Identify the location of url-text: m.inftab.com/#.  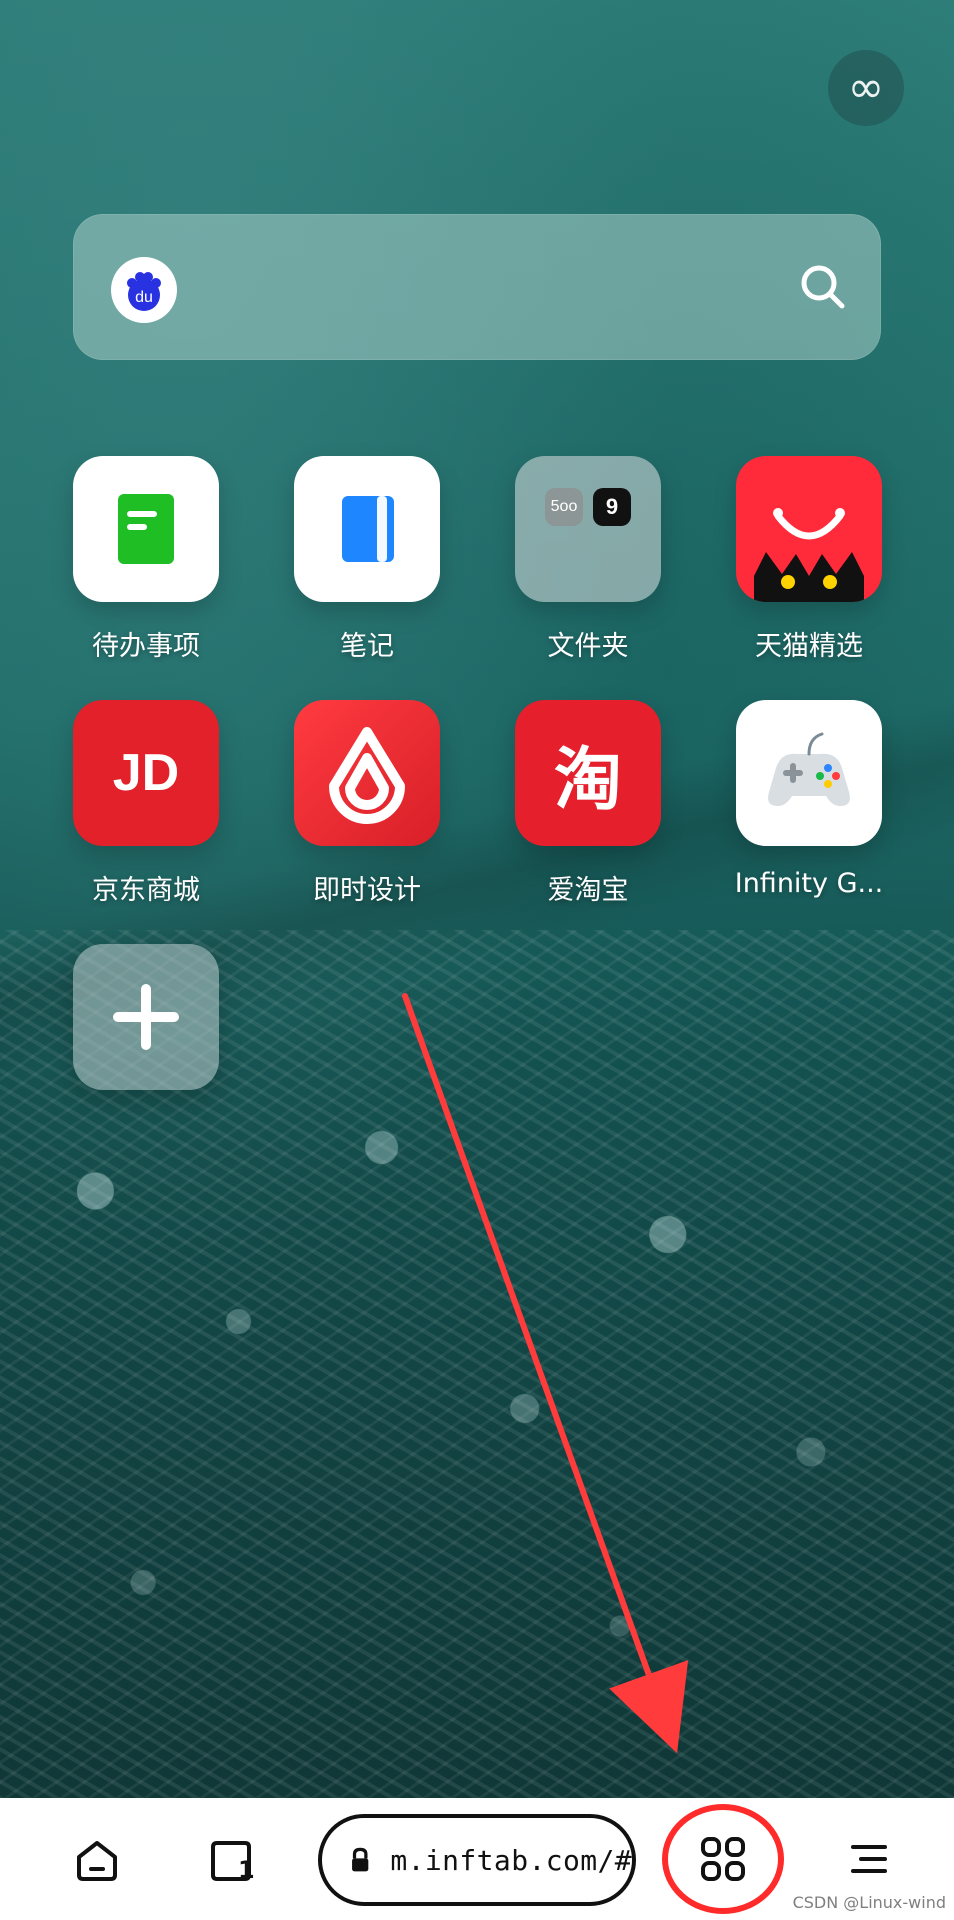
(511, 1860).